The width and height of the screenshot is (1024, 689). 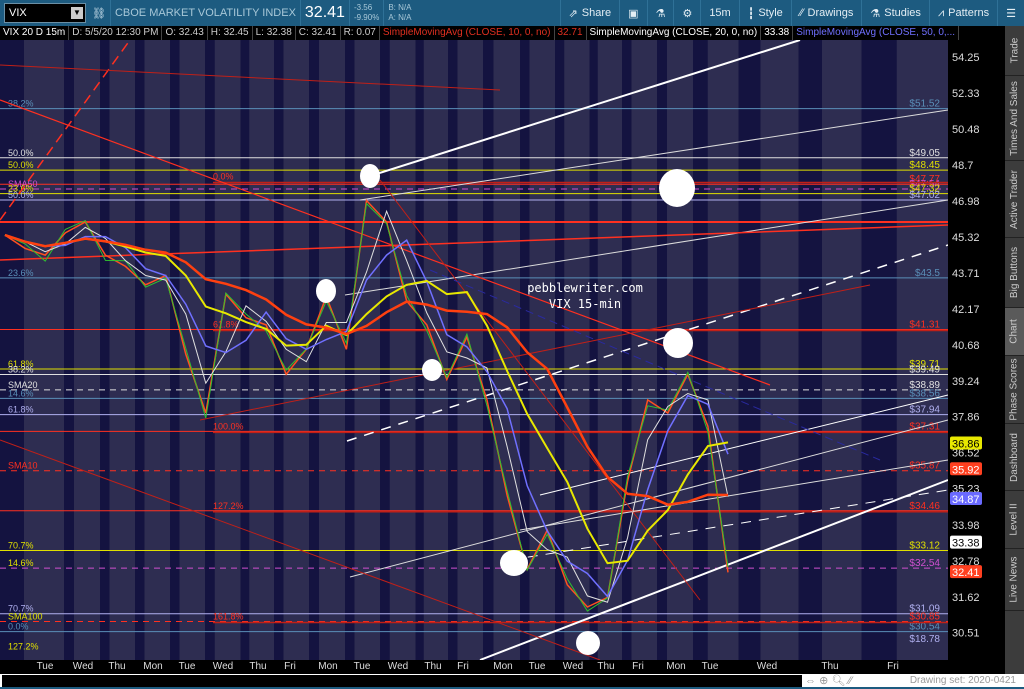 What do you see at coordinates (1010, 13) in the screenshot?
I see `menu-button: ☰` at bounding box center [1010, 13].